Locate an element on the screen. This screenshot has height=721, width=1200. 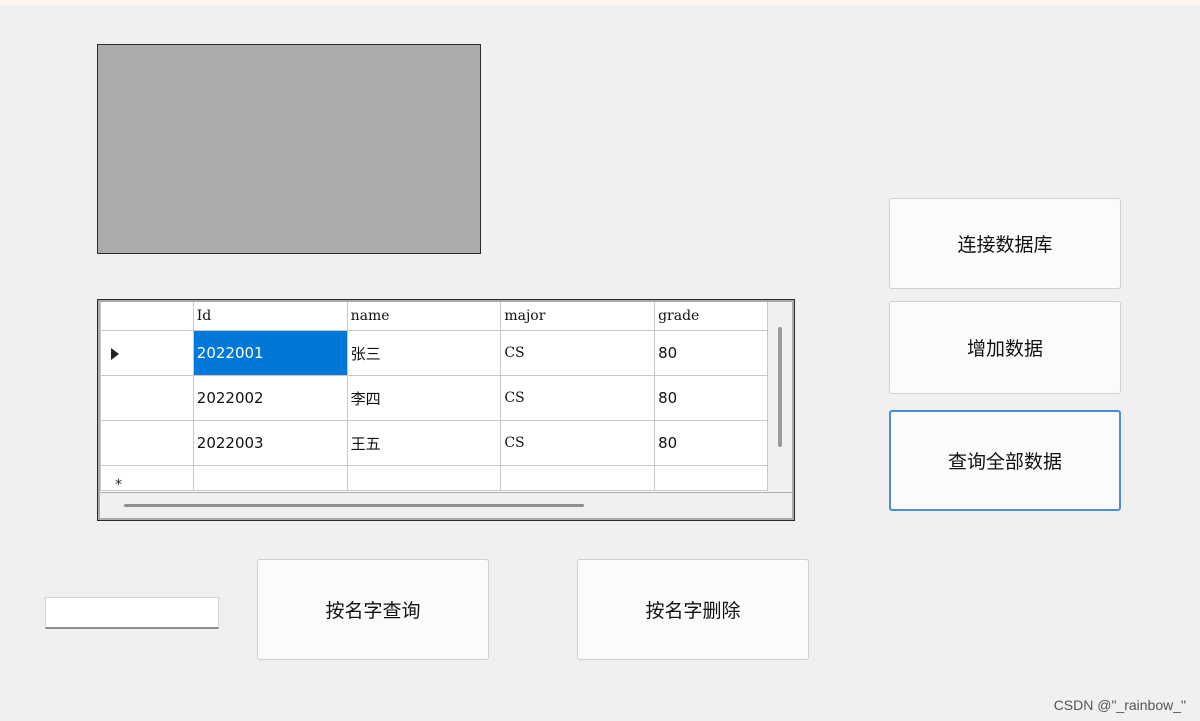
watermark: CSDN @"_rainbow_" is located at coordinates (1119, 705).